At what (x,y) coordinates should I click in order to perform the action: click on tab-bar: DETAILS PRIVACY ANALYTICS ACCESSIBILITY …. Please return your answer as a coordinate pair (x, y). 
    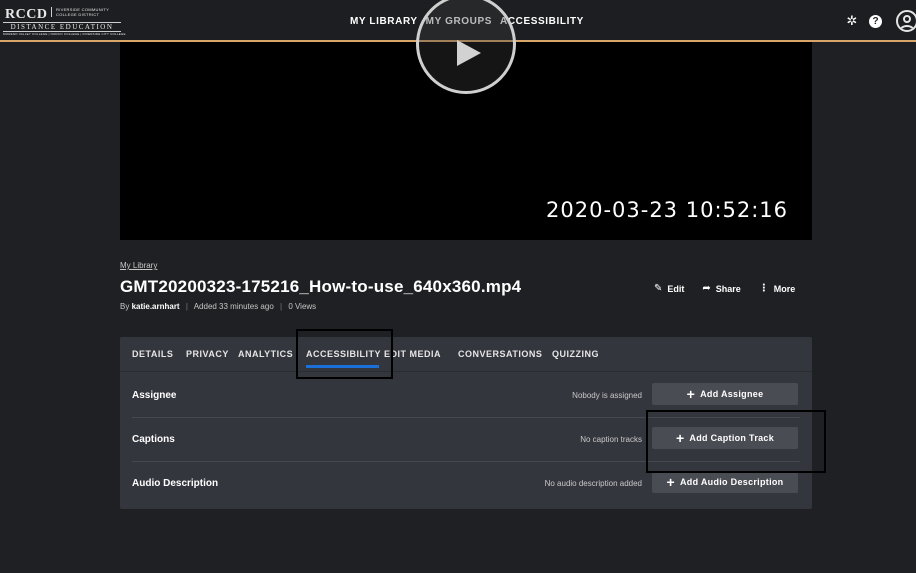
    Looking at the image, I should click on (466, 354).